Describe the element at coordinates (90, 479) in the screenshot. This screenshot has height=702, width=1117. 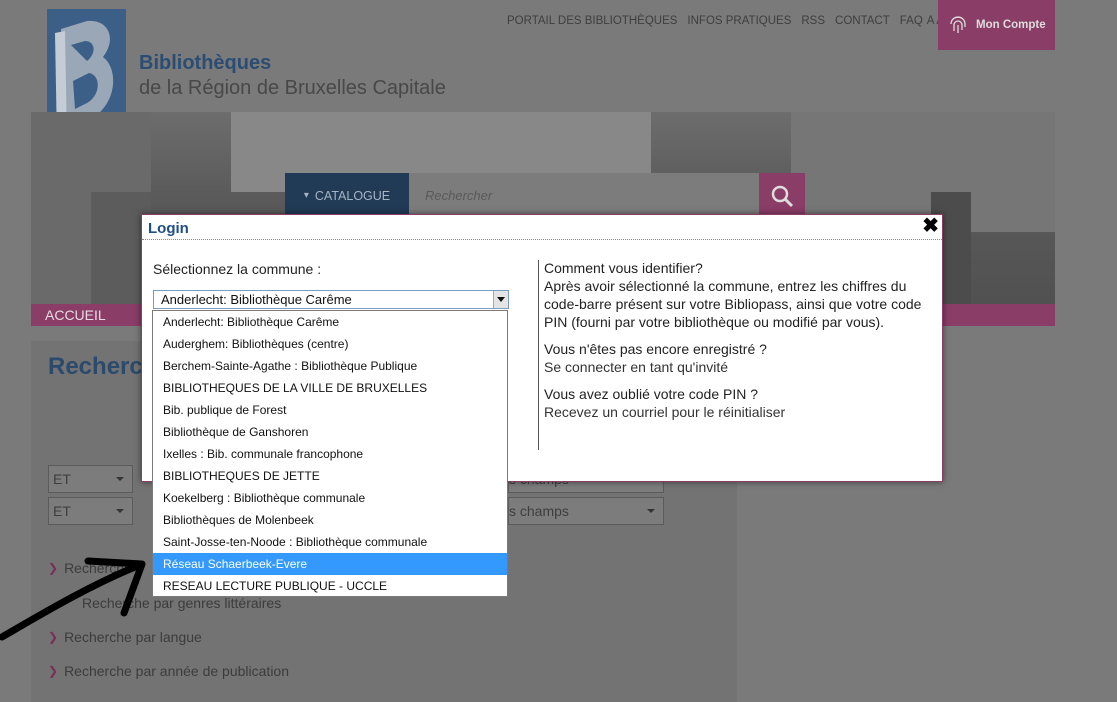
I see `operator-select-1: ET` at that location.